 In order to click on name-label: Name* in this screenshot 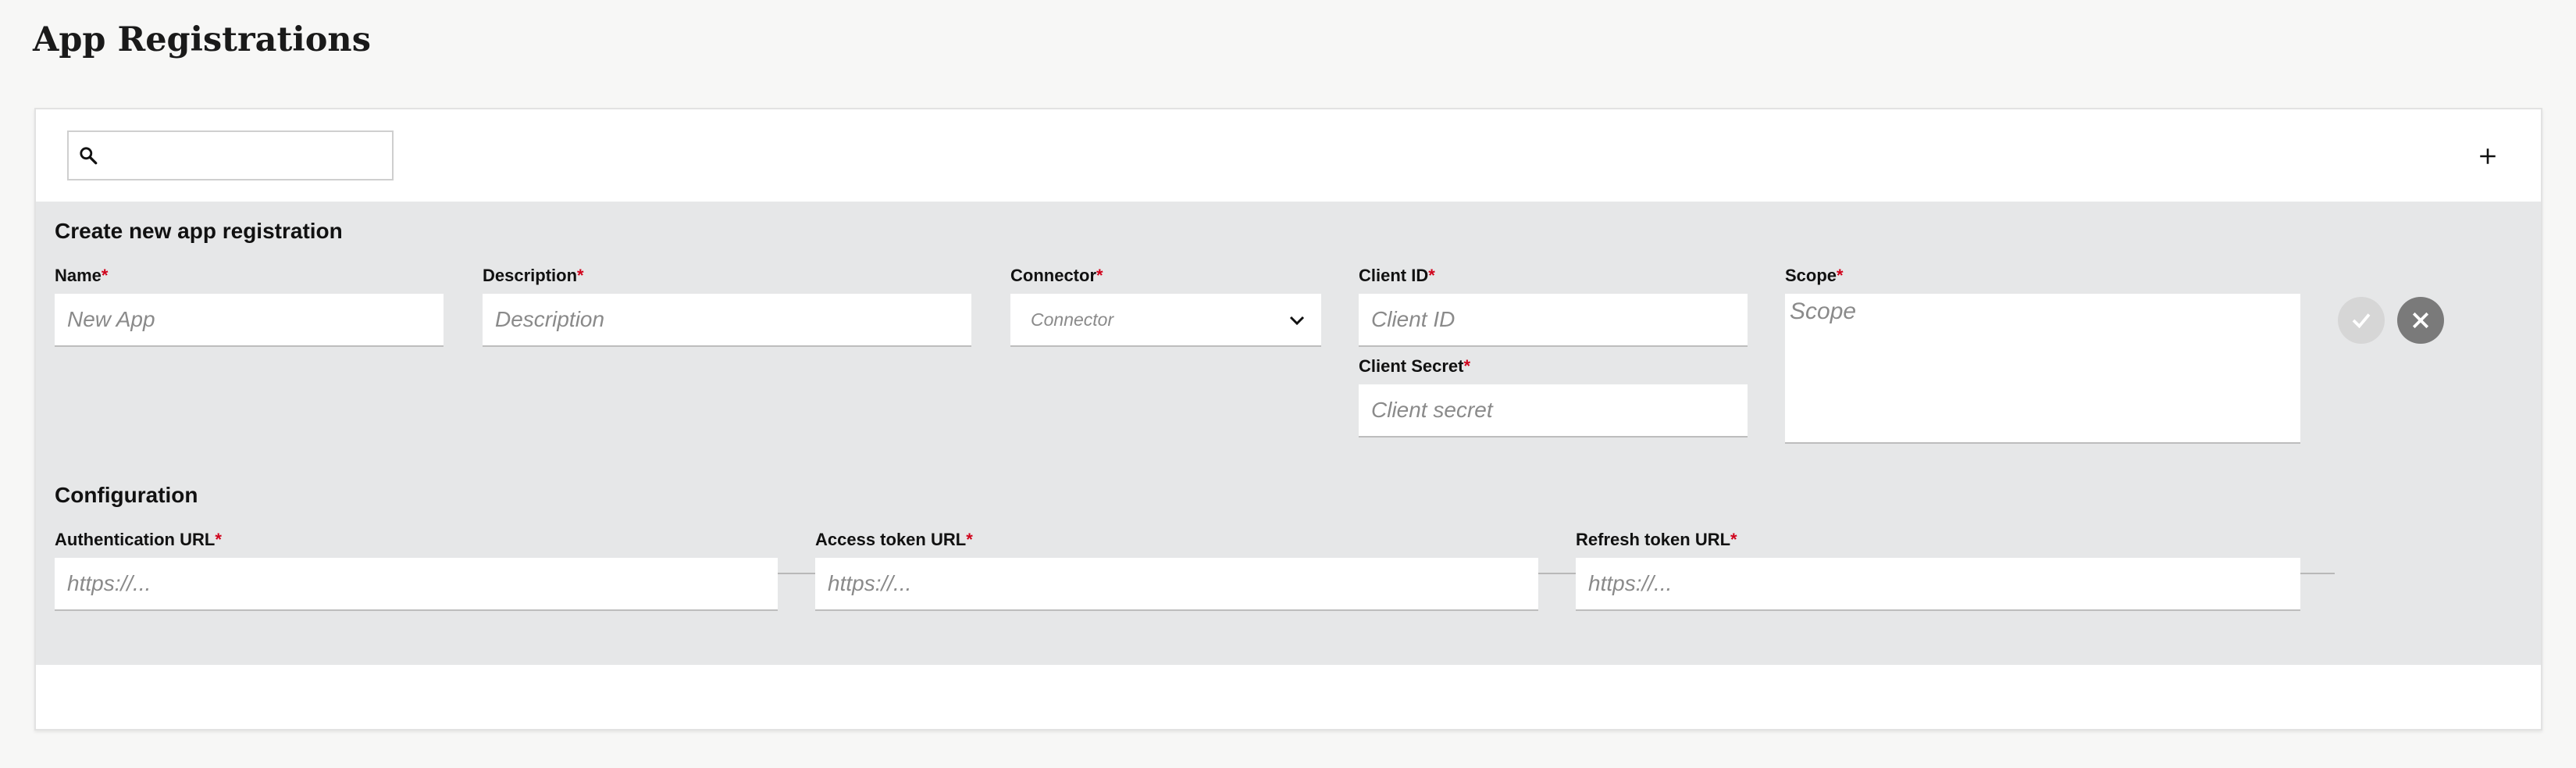, I will do `click(82, 275)`.